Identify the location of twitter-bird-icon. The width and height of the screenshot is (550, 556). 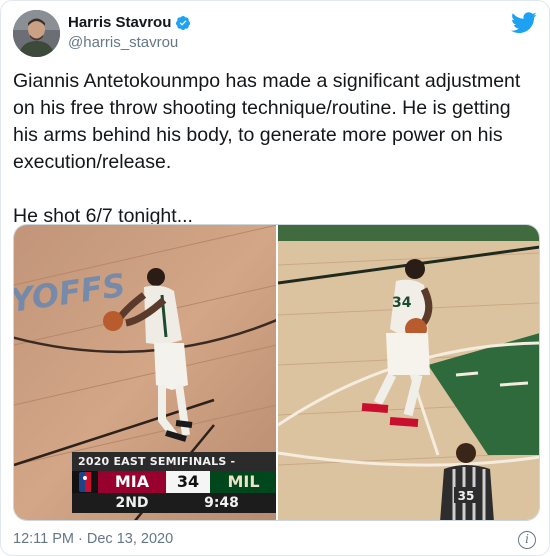
(524, 23).